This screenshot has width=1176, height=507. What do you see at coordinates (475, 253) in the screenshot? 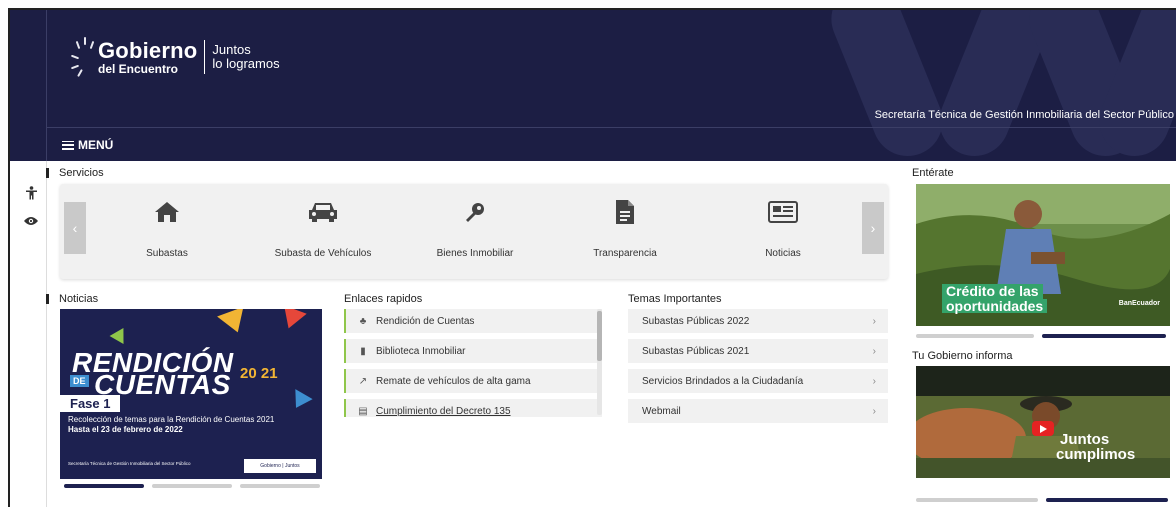
I see `service-label: Bienes Inmobiliar` at bounding box center [475, 253].